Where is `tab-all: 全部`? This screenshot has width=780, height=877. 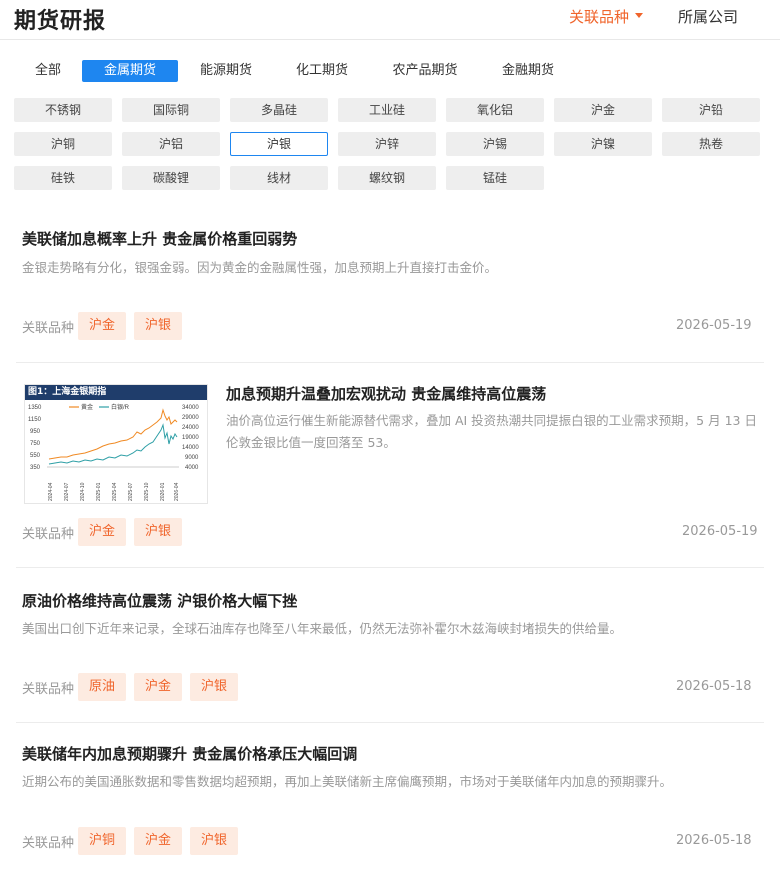 tab-all: 全部 is located at coordinates (48, 71).